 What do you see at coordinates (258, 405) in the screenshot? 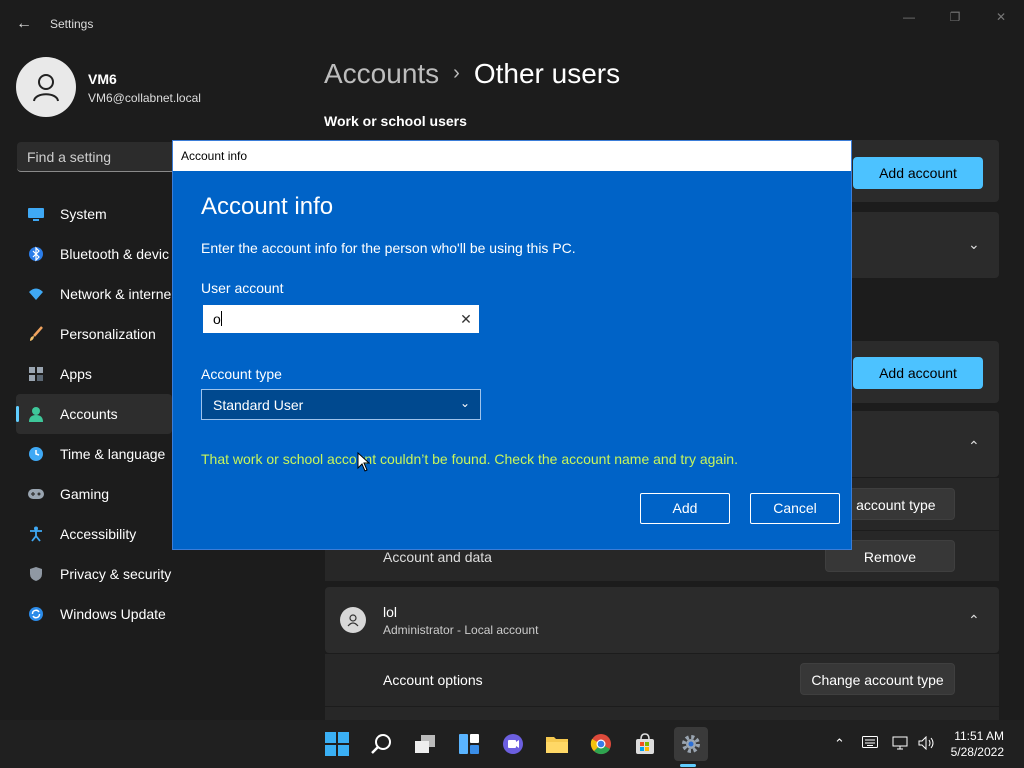
I see `account-type-value: Standard User` at bounding box center [258, 405].